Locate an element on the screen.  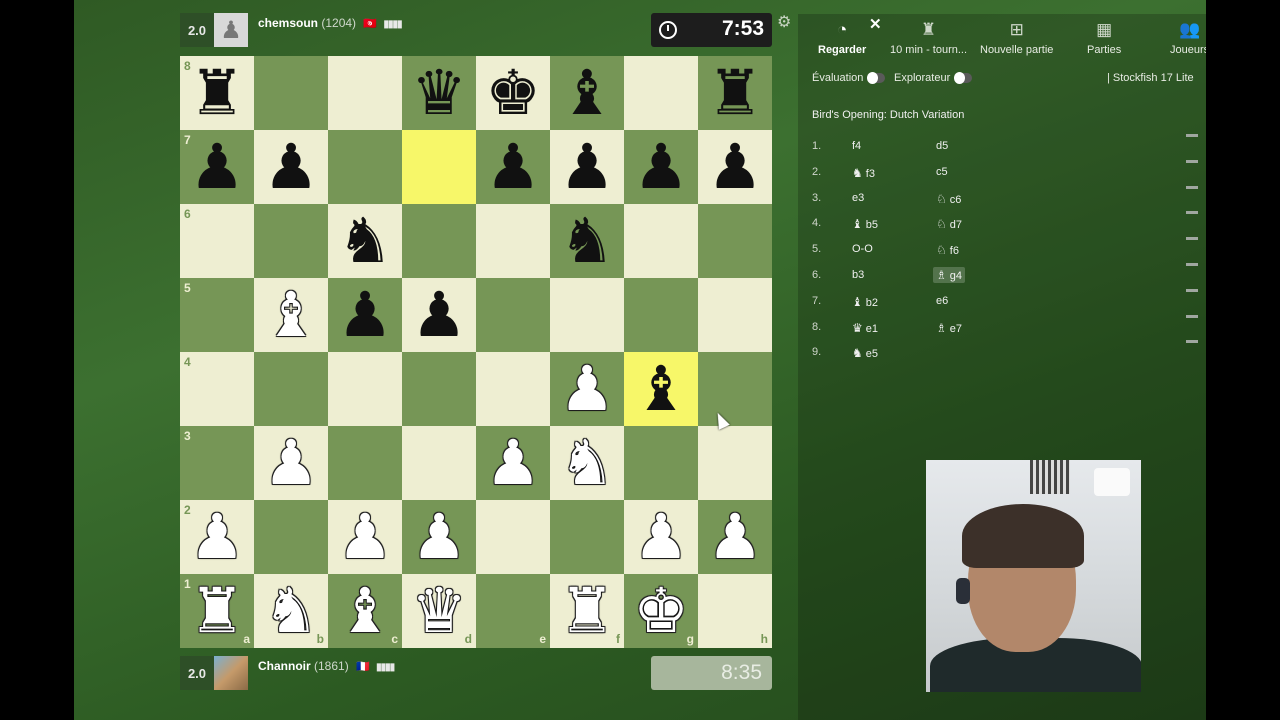
bottom-player-avatar is located at coordinates (231, 673).